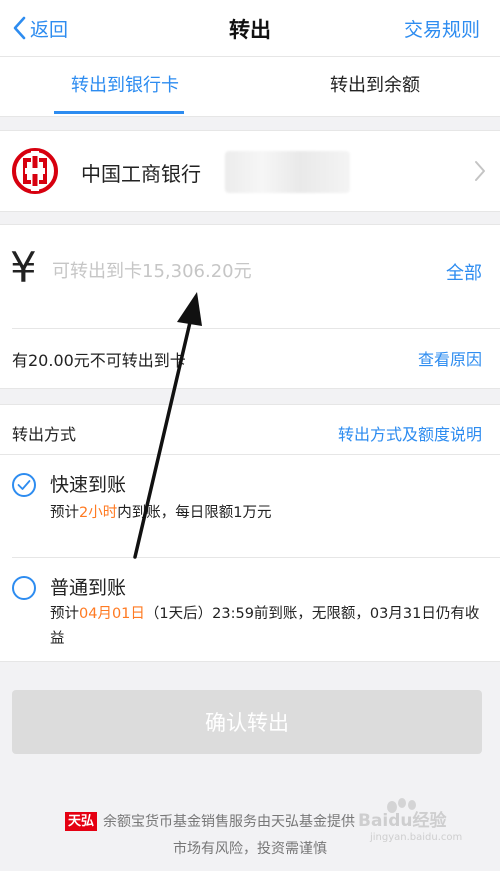  I want to click on view-reason-link: 查看原因, so click(450, 358).